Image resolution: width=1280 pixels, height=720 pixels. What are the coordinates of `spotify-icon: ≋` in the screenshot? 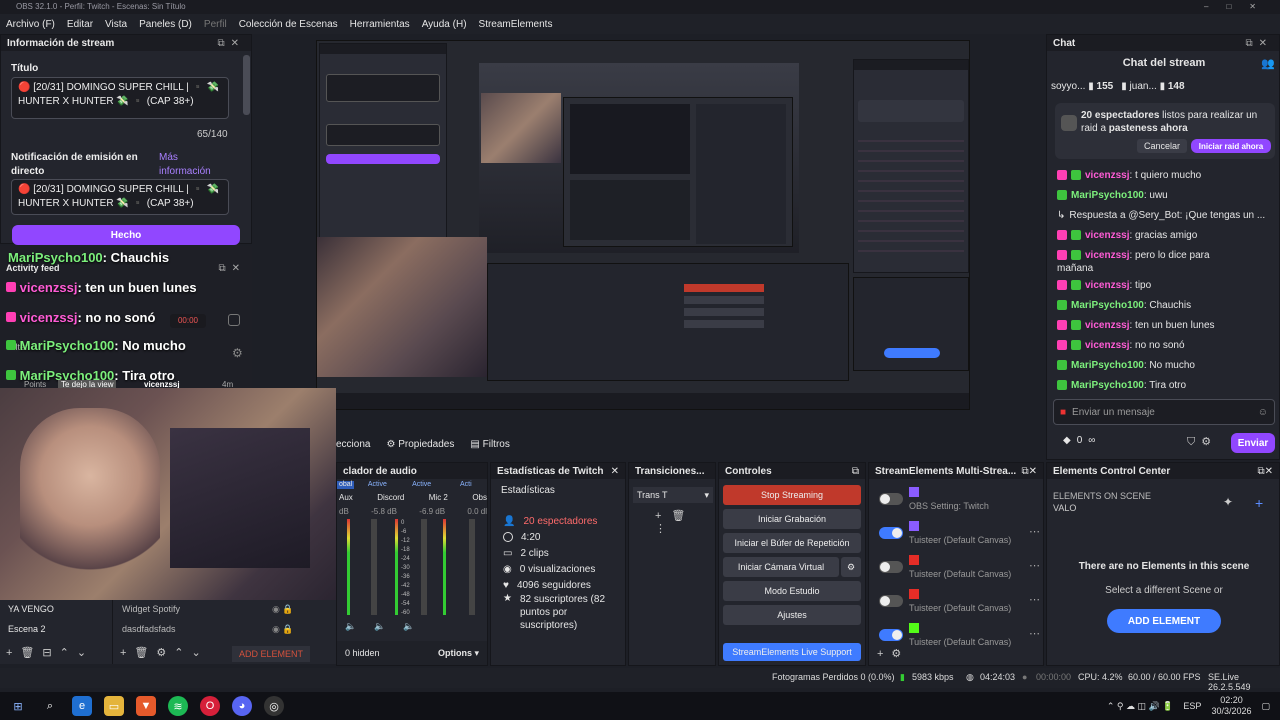 It's located at (178, 706).